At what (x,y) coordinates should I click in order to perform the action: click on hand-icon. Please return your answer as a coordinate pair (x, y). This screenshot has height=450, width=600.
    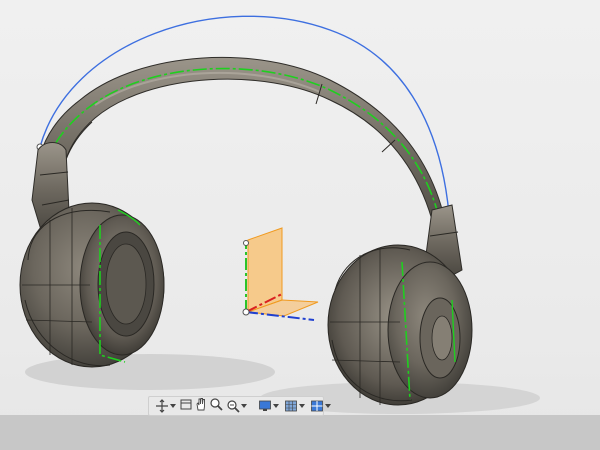
    Looking at the image, I should click on (201, 406).